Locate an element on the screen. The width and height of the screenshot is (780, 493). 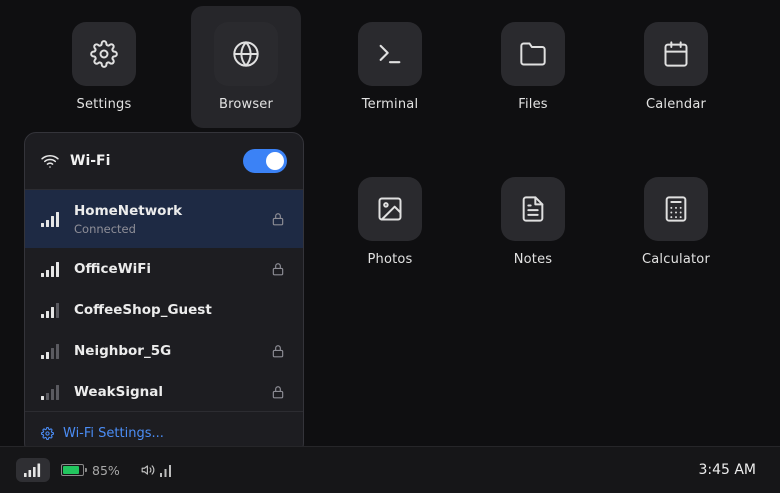
battery-percent: 85% is located at coordinates (106, 470).